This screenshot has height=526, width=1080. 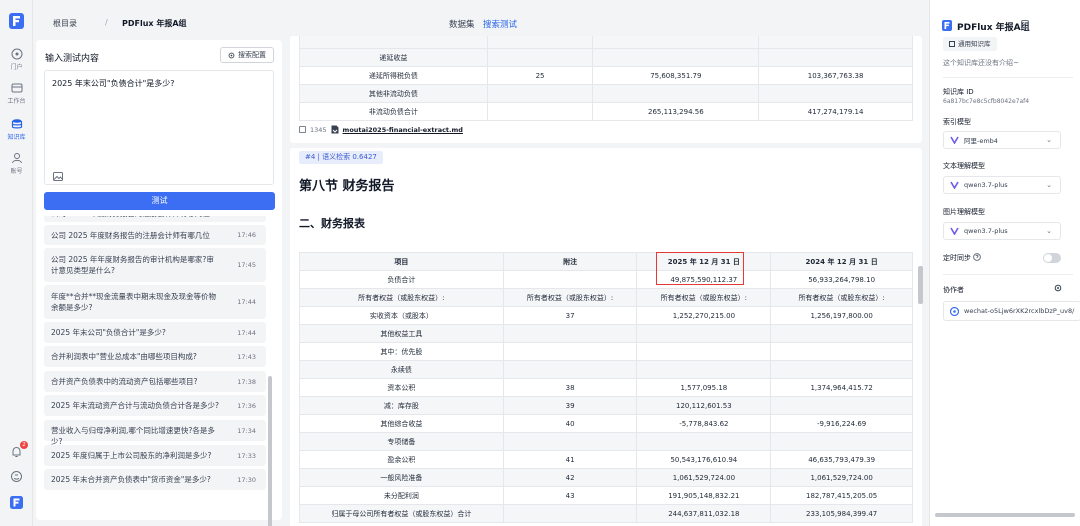 I want to click on history-item: 公司 2025 年年度财务报告的审计机构是哪家?审计意见类型是什么? 17:45, so click(x=155, y=265).